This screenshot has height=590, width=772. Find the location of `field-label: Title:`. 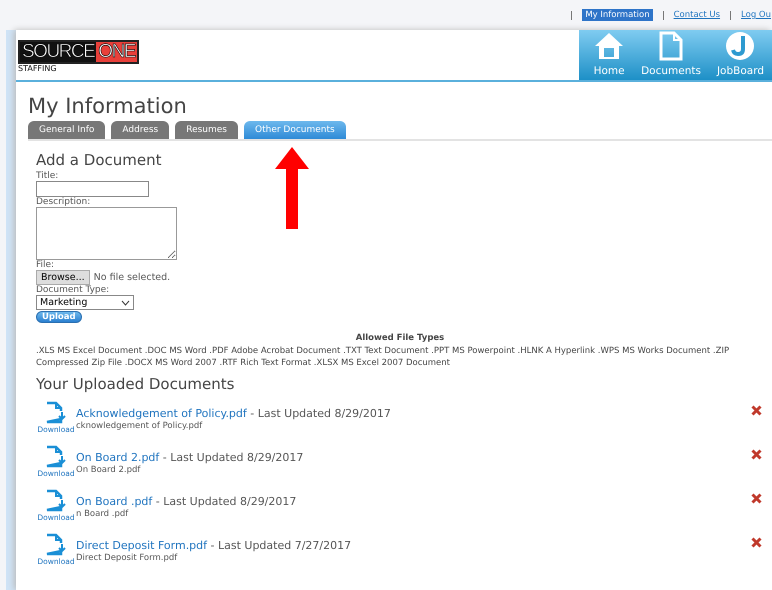

field-label: Title: is located at coordinates (47, 176).